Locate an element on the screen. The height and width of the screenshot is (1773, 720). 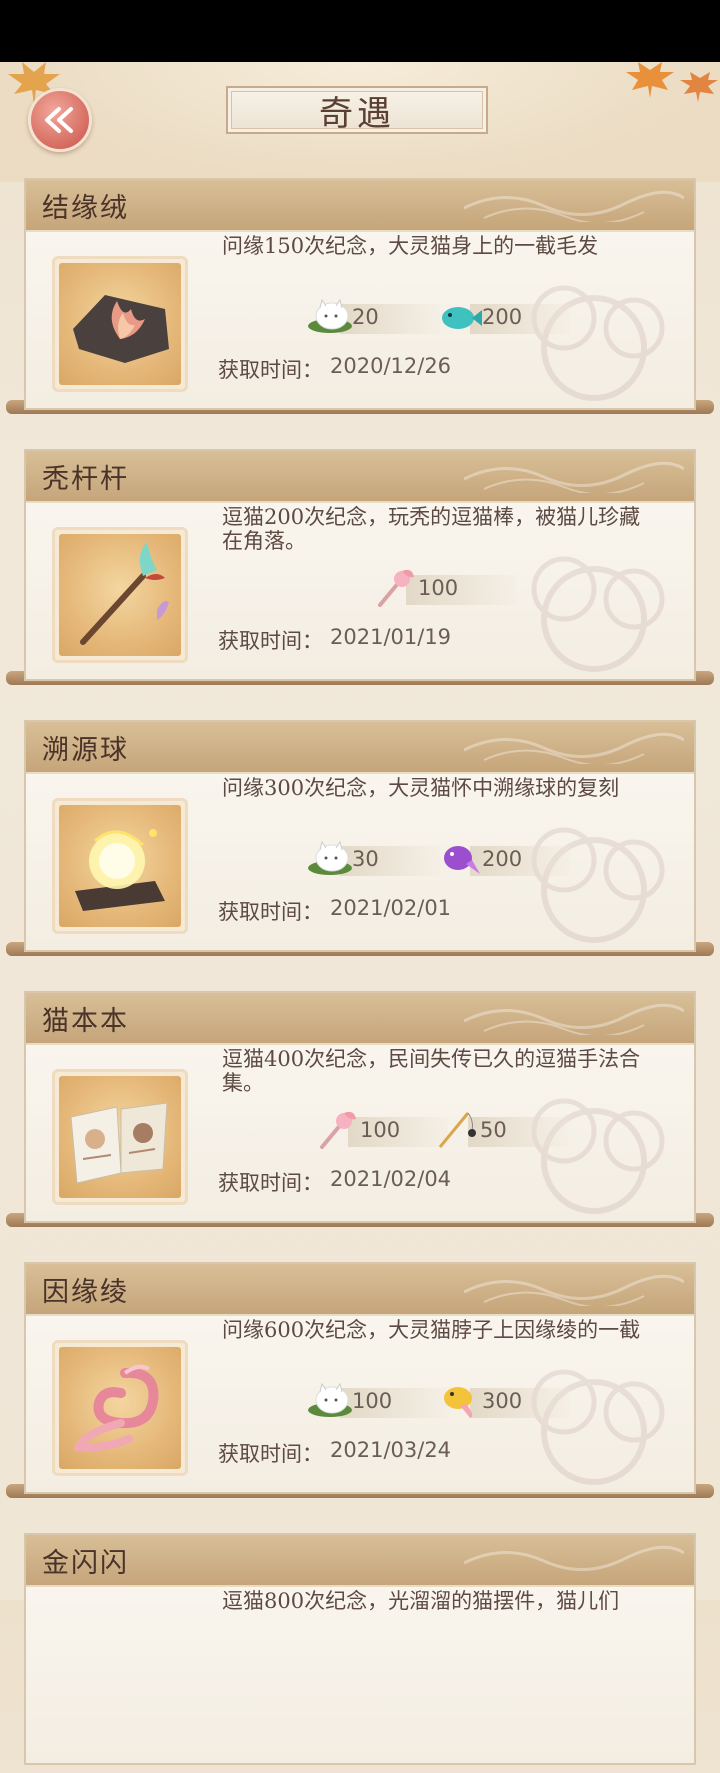
card-description: 问缘600次纪念，大灵猫脖子上因缘绫的一截 is located at coordinates (431, 1330).